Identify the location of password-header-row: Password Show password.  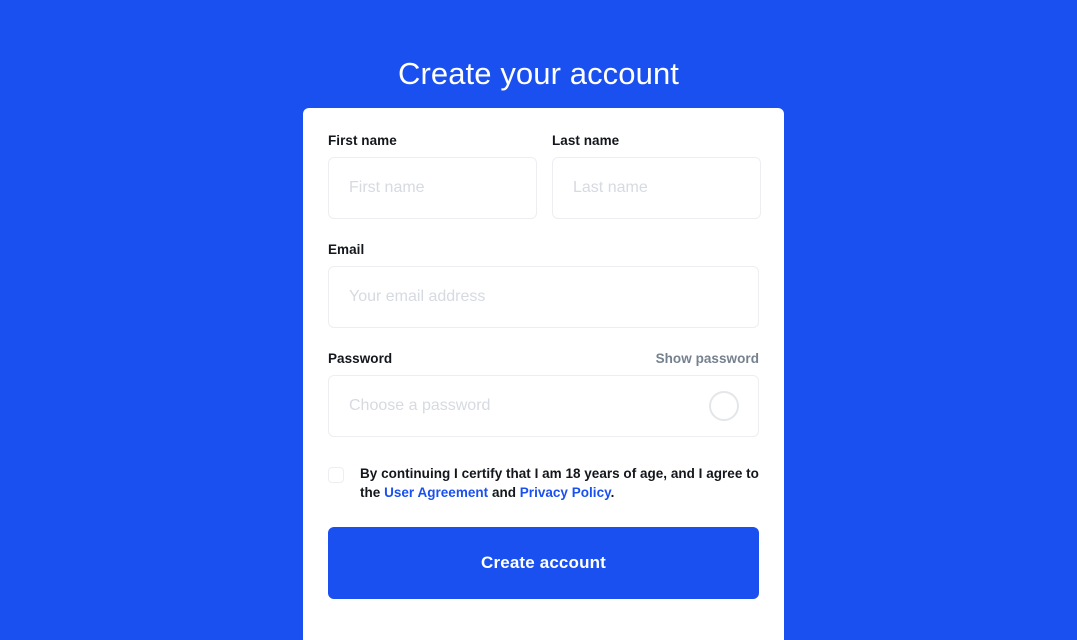
(543, 358).